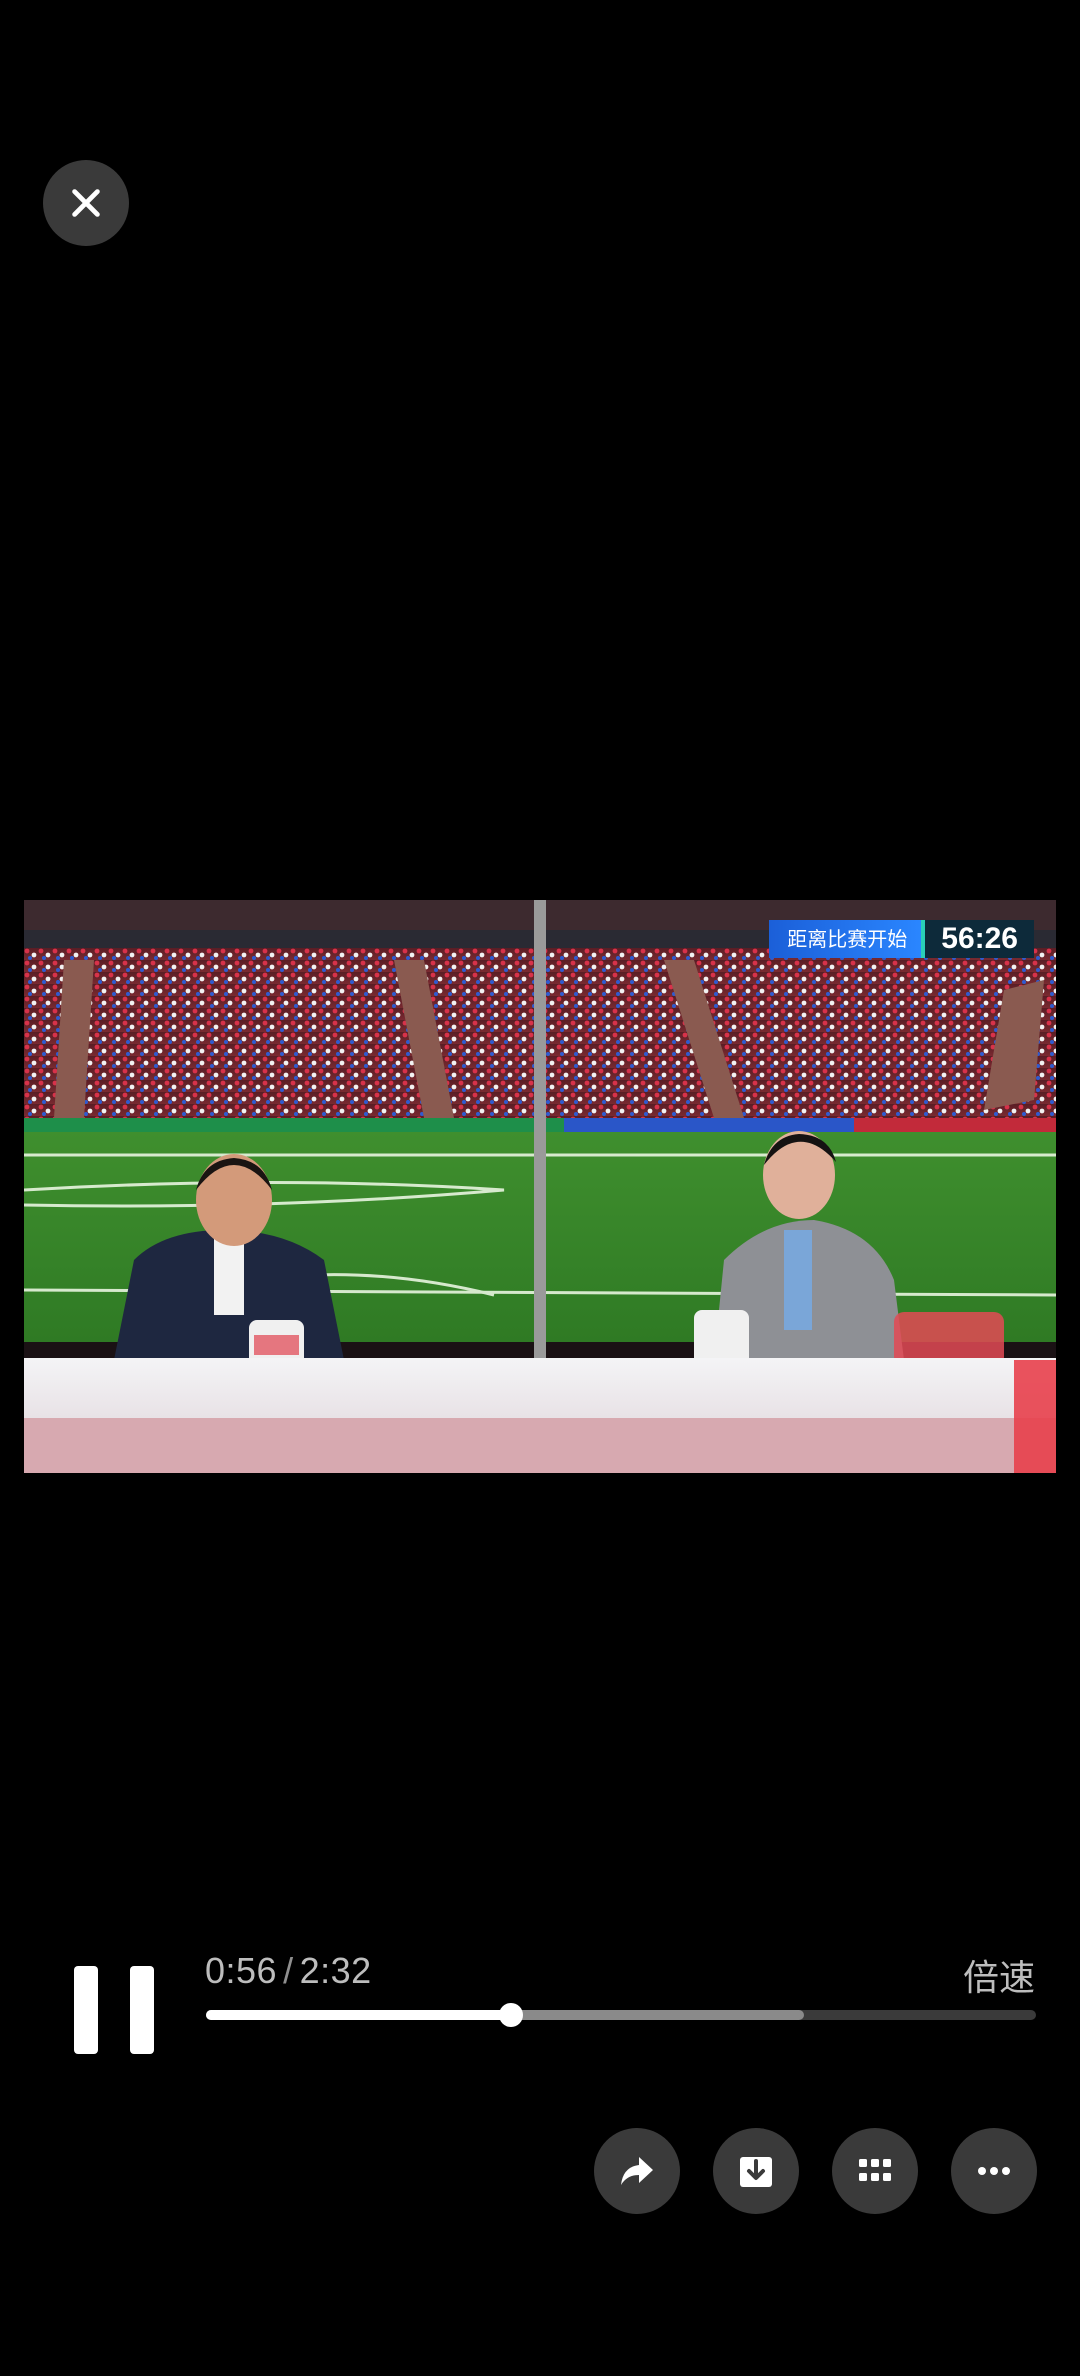 This screenshot has width=1080, height=2376. What do you see at coordinates (621, 2015) in the screenshot?
I see `progress-bar` at bounding box center [621, 2015].